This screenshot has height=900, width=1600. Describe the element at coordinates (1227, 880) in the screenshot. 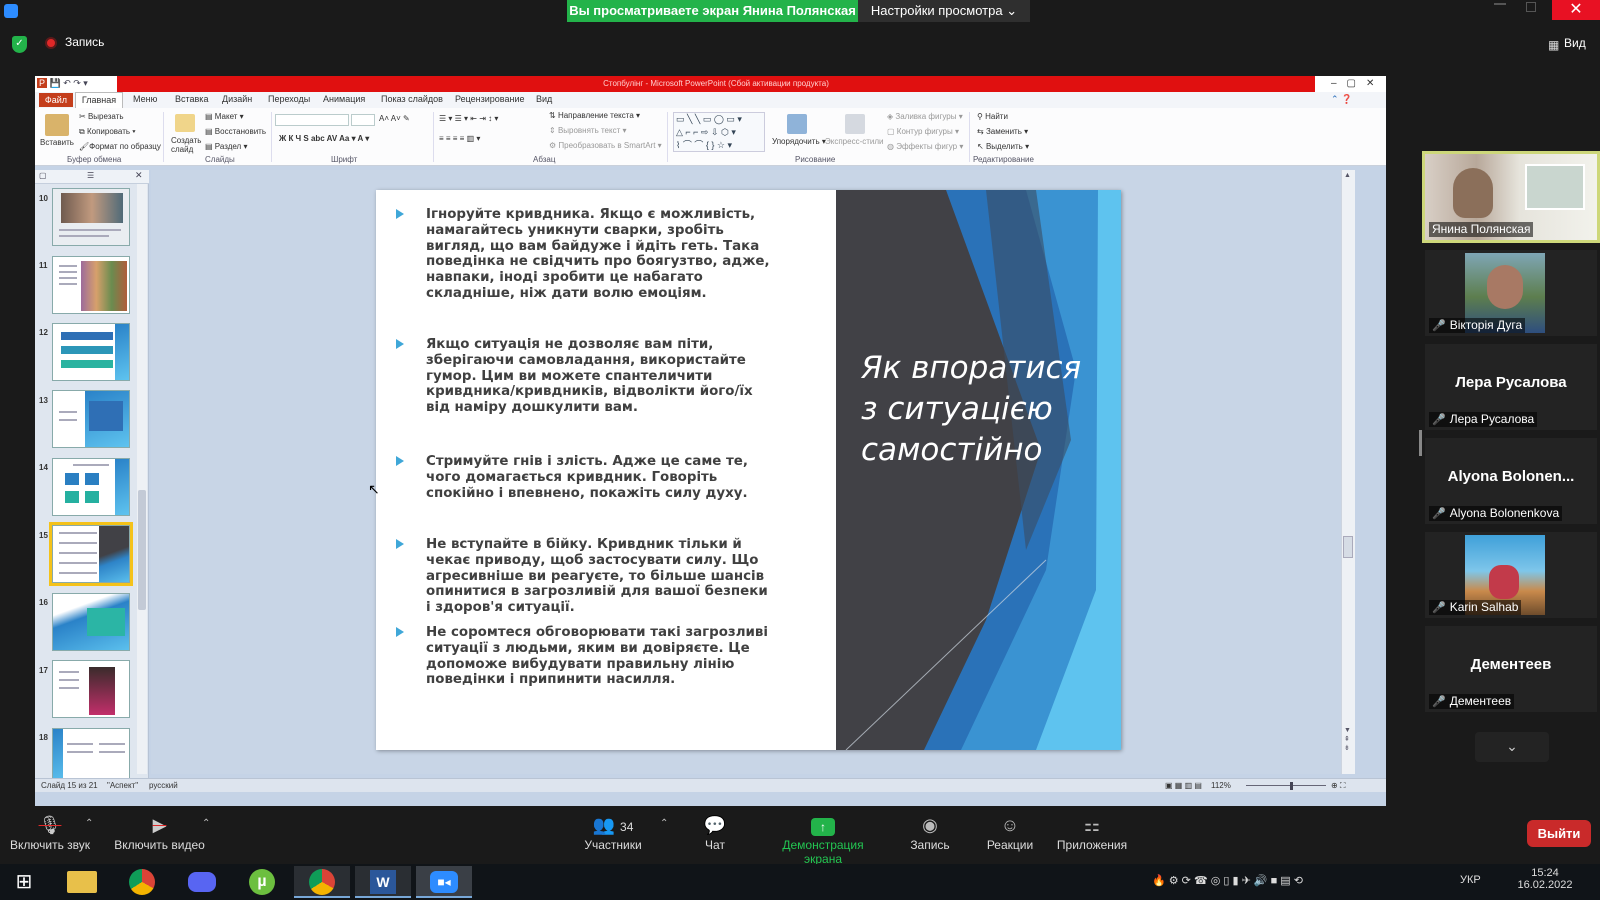

I see `system-tray-icons: 🔥 ⚙ ⟳ ☎ ◎ ▯ ▮ ✈ 🔊 ■ ▤ ⟲` at that location.